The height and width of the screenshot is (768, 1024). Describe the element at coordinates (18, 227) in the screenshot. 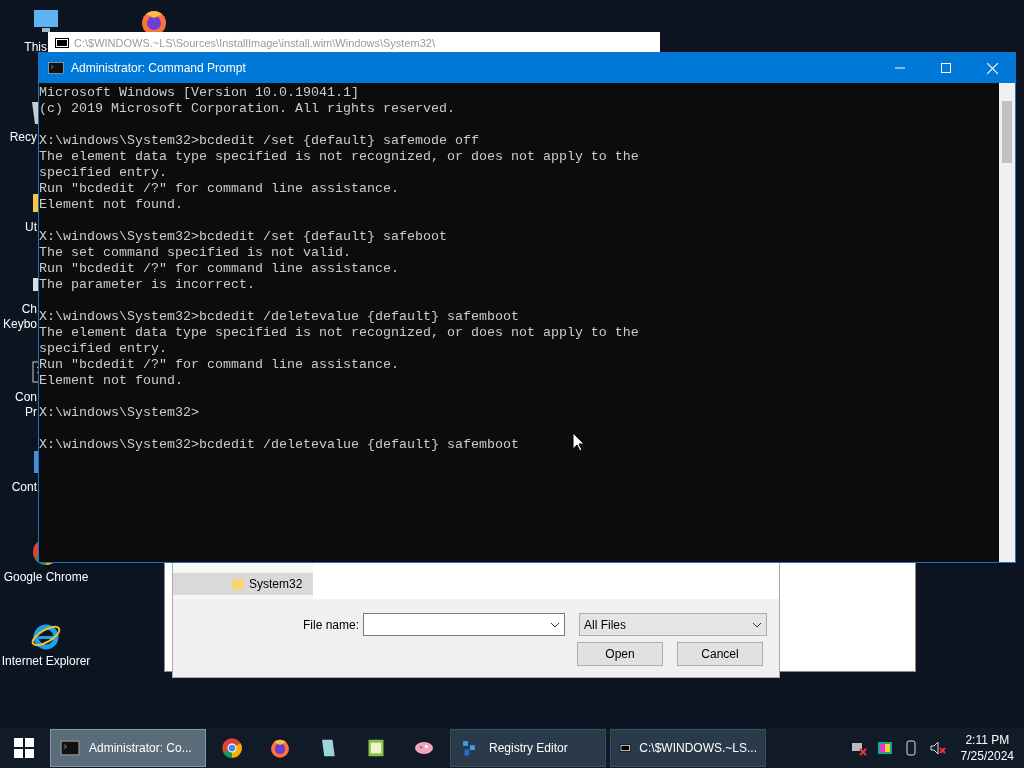

I see `icon-label: Ut` at that location.